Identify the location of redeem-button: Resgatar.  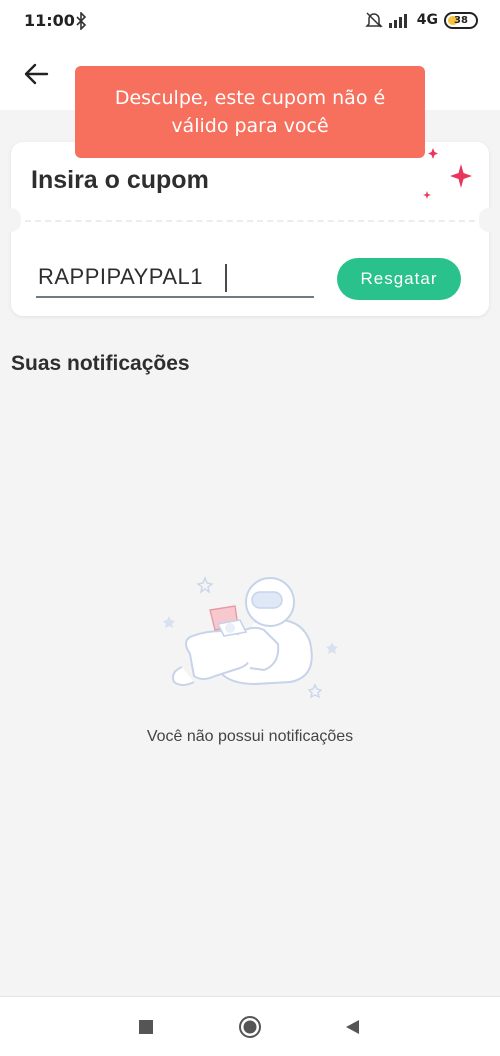
(399, 279).